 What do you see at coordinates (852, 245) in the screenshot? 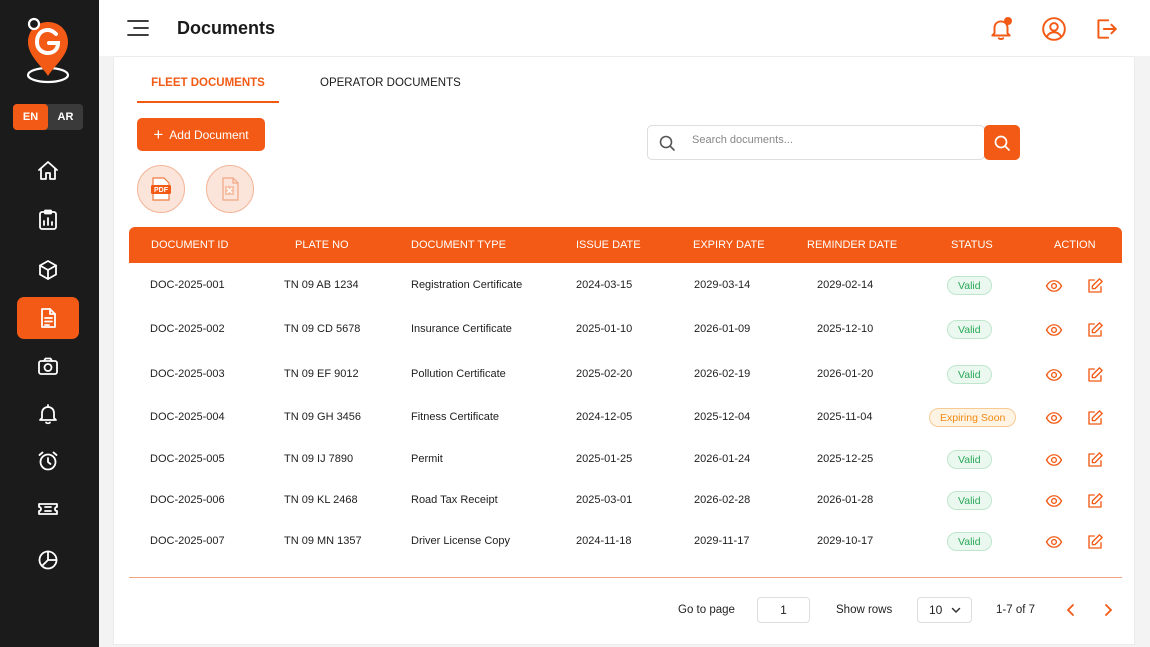
I see `col-reminder-date: REMINDER DATE` at bounding box center [852, 245].